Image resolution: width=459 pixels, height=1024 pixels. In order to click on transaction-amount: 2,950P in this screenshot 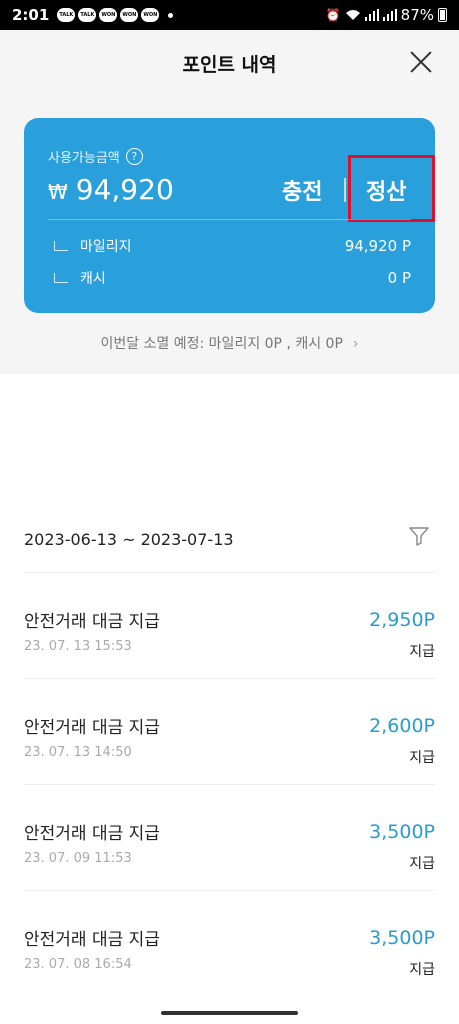, I will do `click(402, 620)`.